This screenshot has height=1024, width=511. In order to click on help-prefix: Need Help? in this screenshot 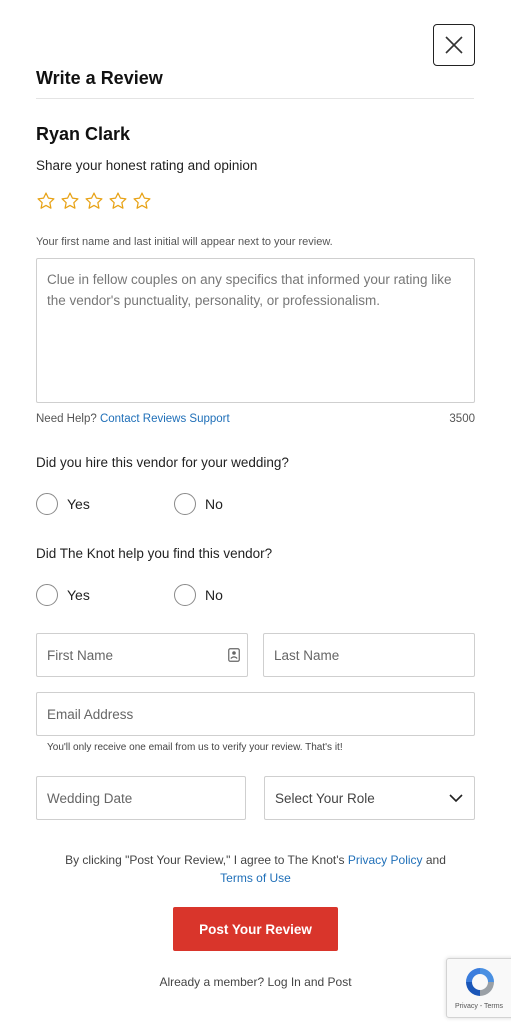, I will do `click(66, 419)`.